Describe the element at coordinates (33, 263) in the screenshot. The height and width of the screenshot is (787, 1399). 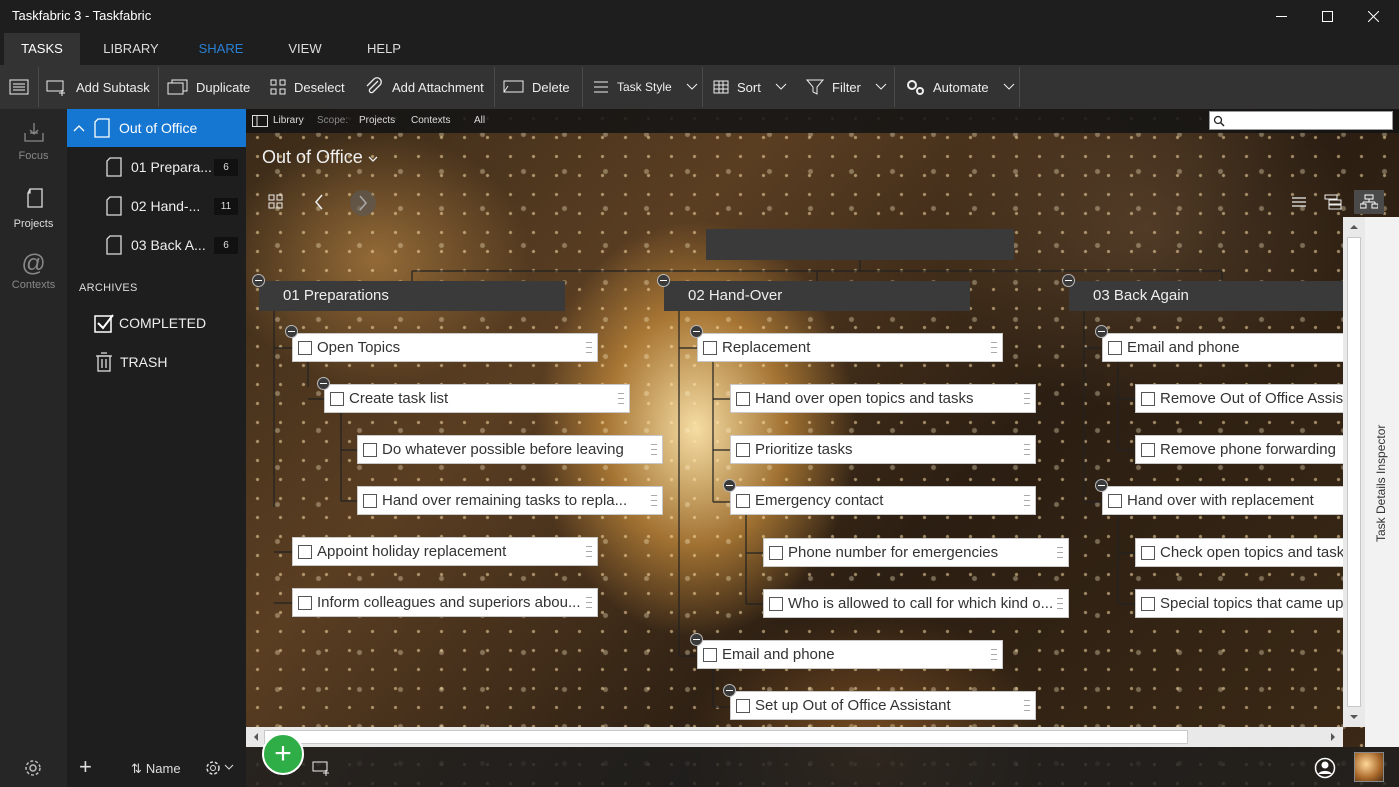
I see `at-icon: @` at that location.